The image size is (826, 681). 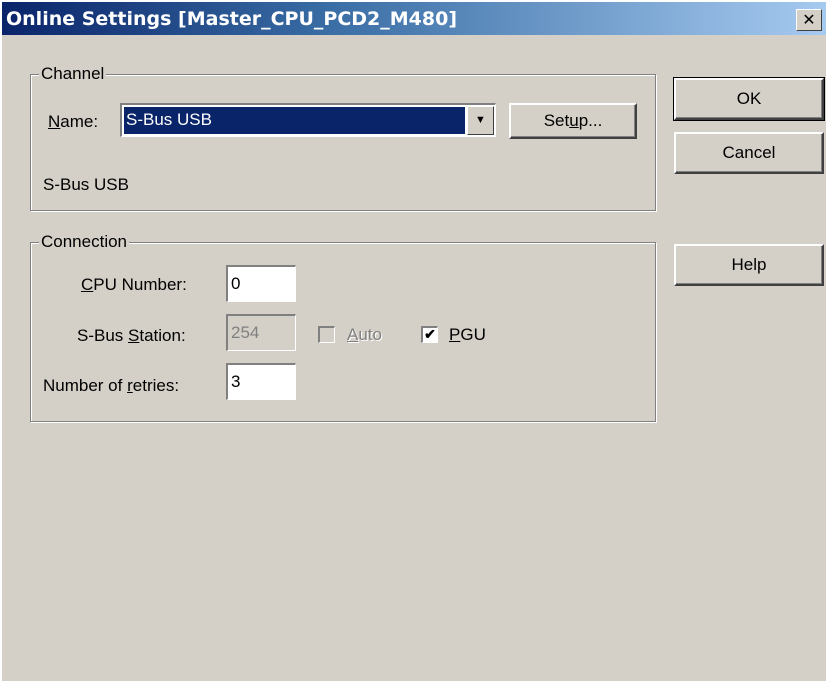 What do you see at coordinates (749, 153) in the screenshot?
I see `cancel-button: Cancel` at bounding box center [749, 153].